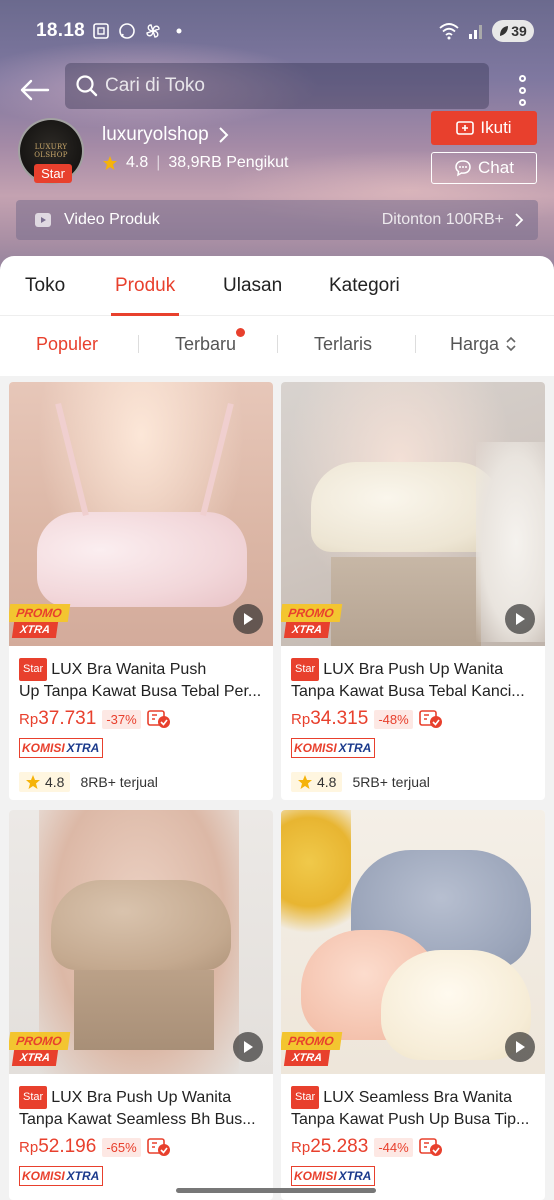  What do you see at coordinates (519, 31) in the screenshot?
I see `battery-level: 39` at bounding box center [519, 31].